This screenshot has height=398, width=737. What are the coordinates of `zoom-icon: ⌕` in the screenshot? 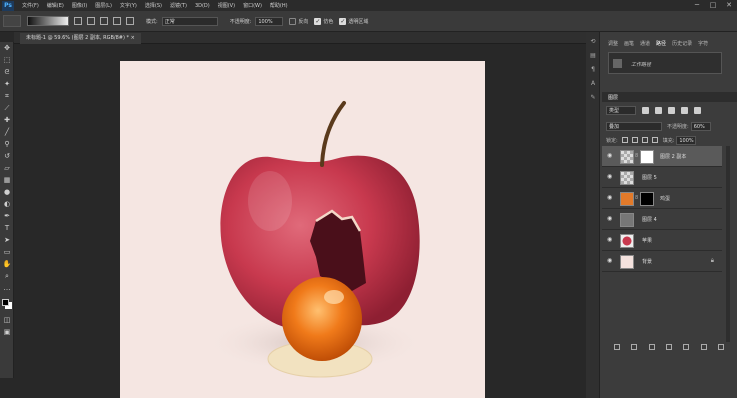 It's located at (7, 276).